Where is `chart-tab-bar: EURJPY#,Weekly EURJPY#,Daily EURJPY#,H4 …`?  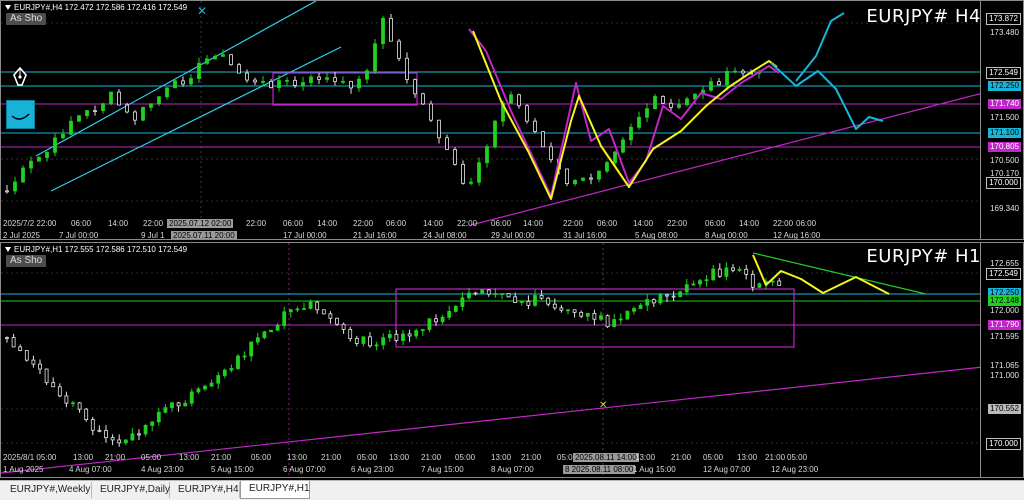 chart-tab-bar: EURJPY#,Weekly EURJPY#,Daily EURJPY#,H4 … is located at coordinates (512, 490).